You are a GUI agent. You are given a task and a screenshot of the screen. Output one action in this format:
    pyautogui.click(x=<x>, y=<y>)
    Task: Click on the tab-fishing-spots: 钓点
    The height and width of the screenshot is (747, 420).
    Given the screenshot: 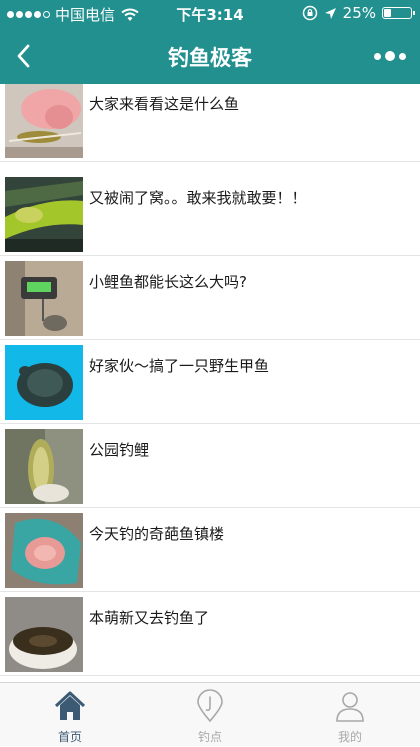 What is the action you would take?
    pyautogui.click(x=210, y=715)
    